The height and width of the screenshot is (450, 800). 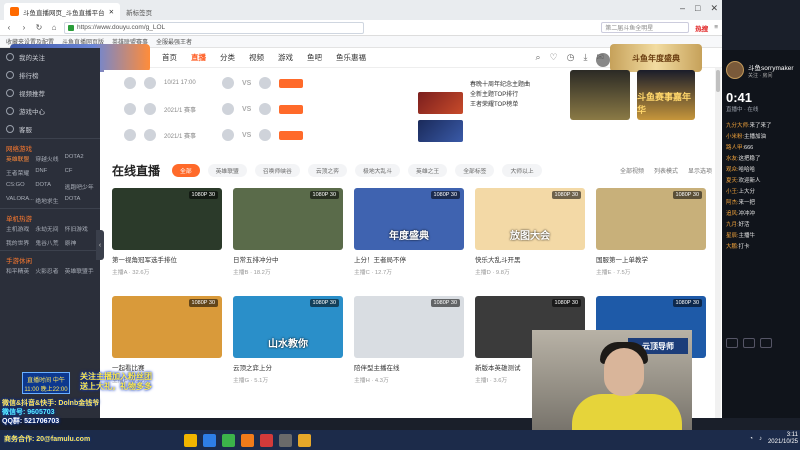 What do you see at coordinates (288, 327) in the screenshot?
I see `room-thumbnail: 1080P 30 山水教你` at bounding box center [288, 327].